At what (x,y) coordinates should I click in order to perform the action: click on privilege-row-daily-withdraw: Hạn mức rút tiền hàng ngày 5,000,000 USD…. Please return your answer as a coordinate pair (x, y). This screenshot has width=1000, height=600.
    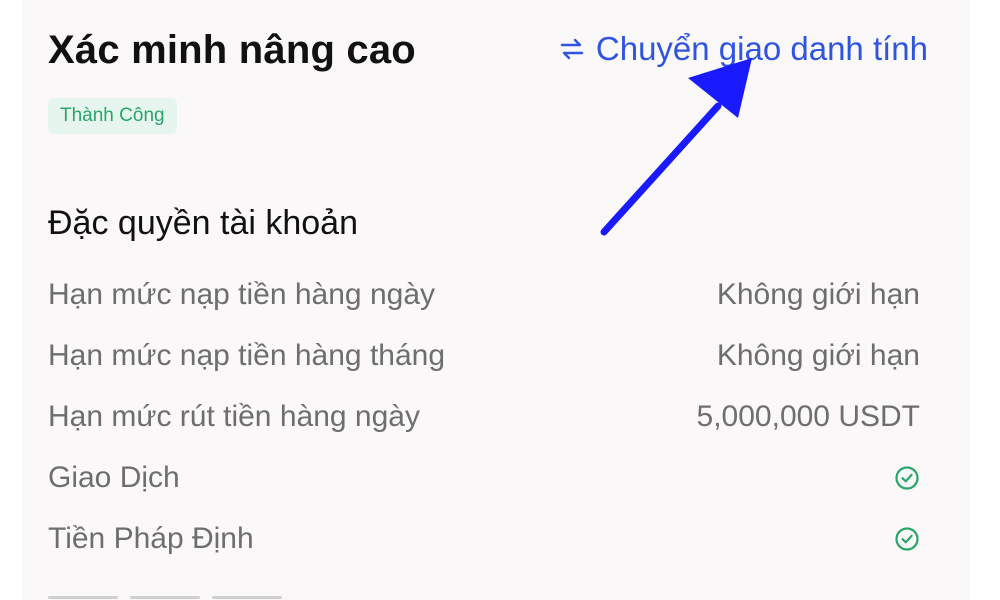
    Looking at the image, I should click on (484, 416).